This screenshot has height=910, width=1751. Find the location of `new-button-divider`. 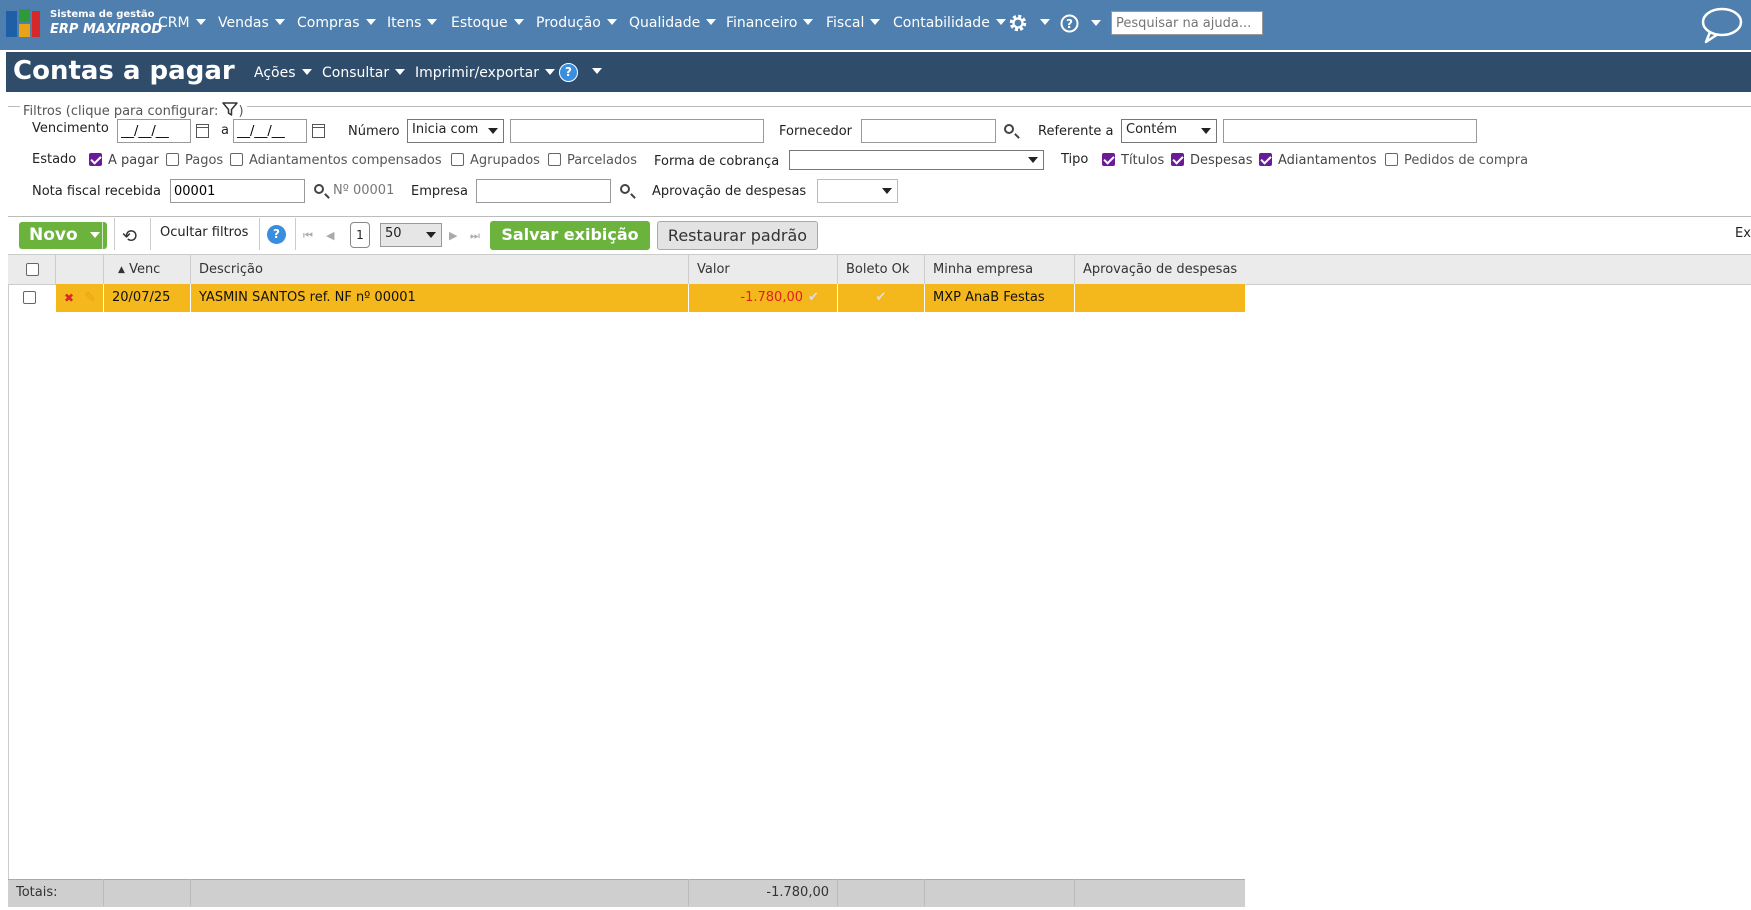

new-button-divider is located at coordinates (102, 235).